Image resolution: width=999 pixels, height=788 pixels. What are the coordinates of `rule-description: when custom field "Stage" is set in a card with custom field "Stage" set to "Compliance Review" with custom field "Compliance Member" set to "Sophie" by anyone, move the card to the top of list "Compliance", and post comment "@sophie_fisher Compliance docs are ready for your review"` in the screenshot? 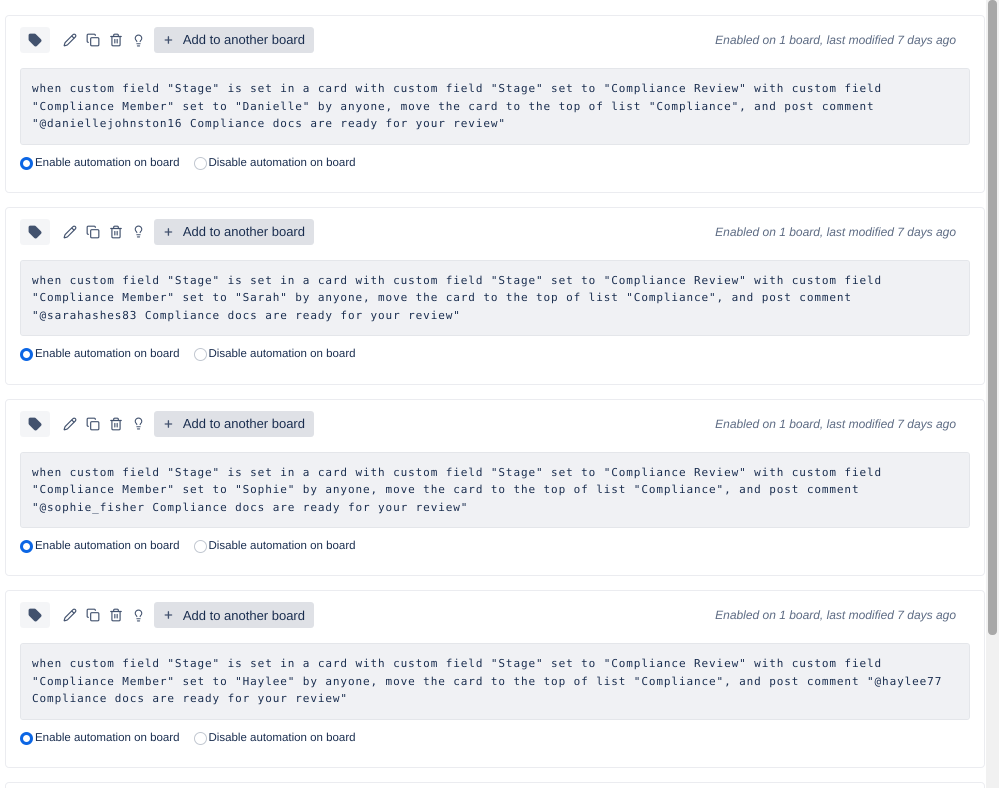 It's located at (495, 490).